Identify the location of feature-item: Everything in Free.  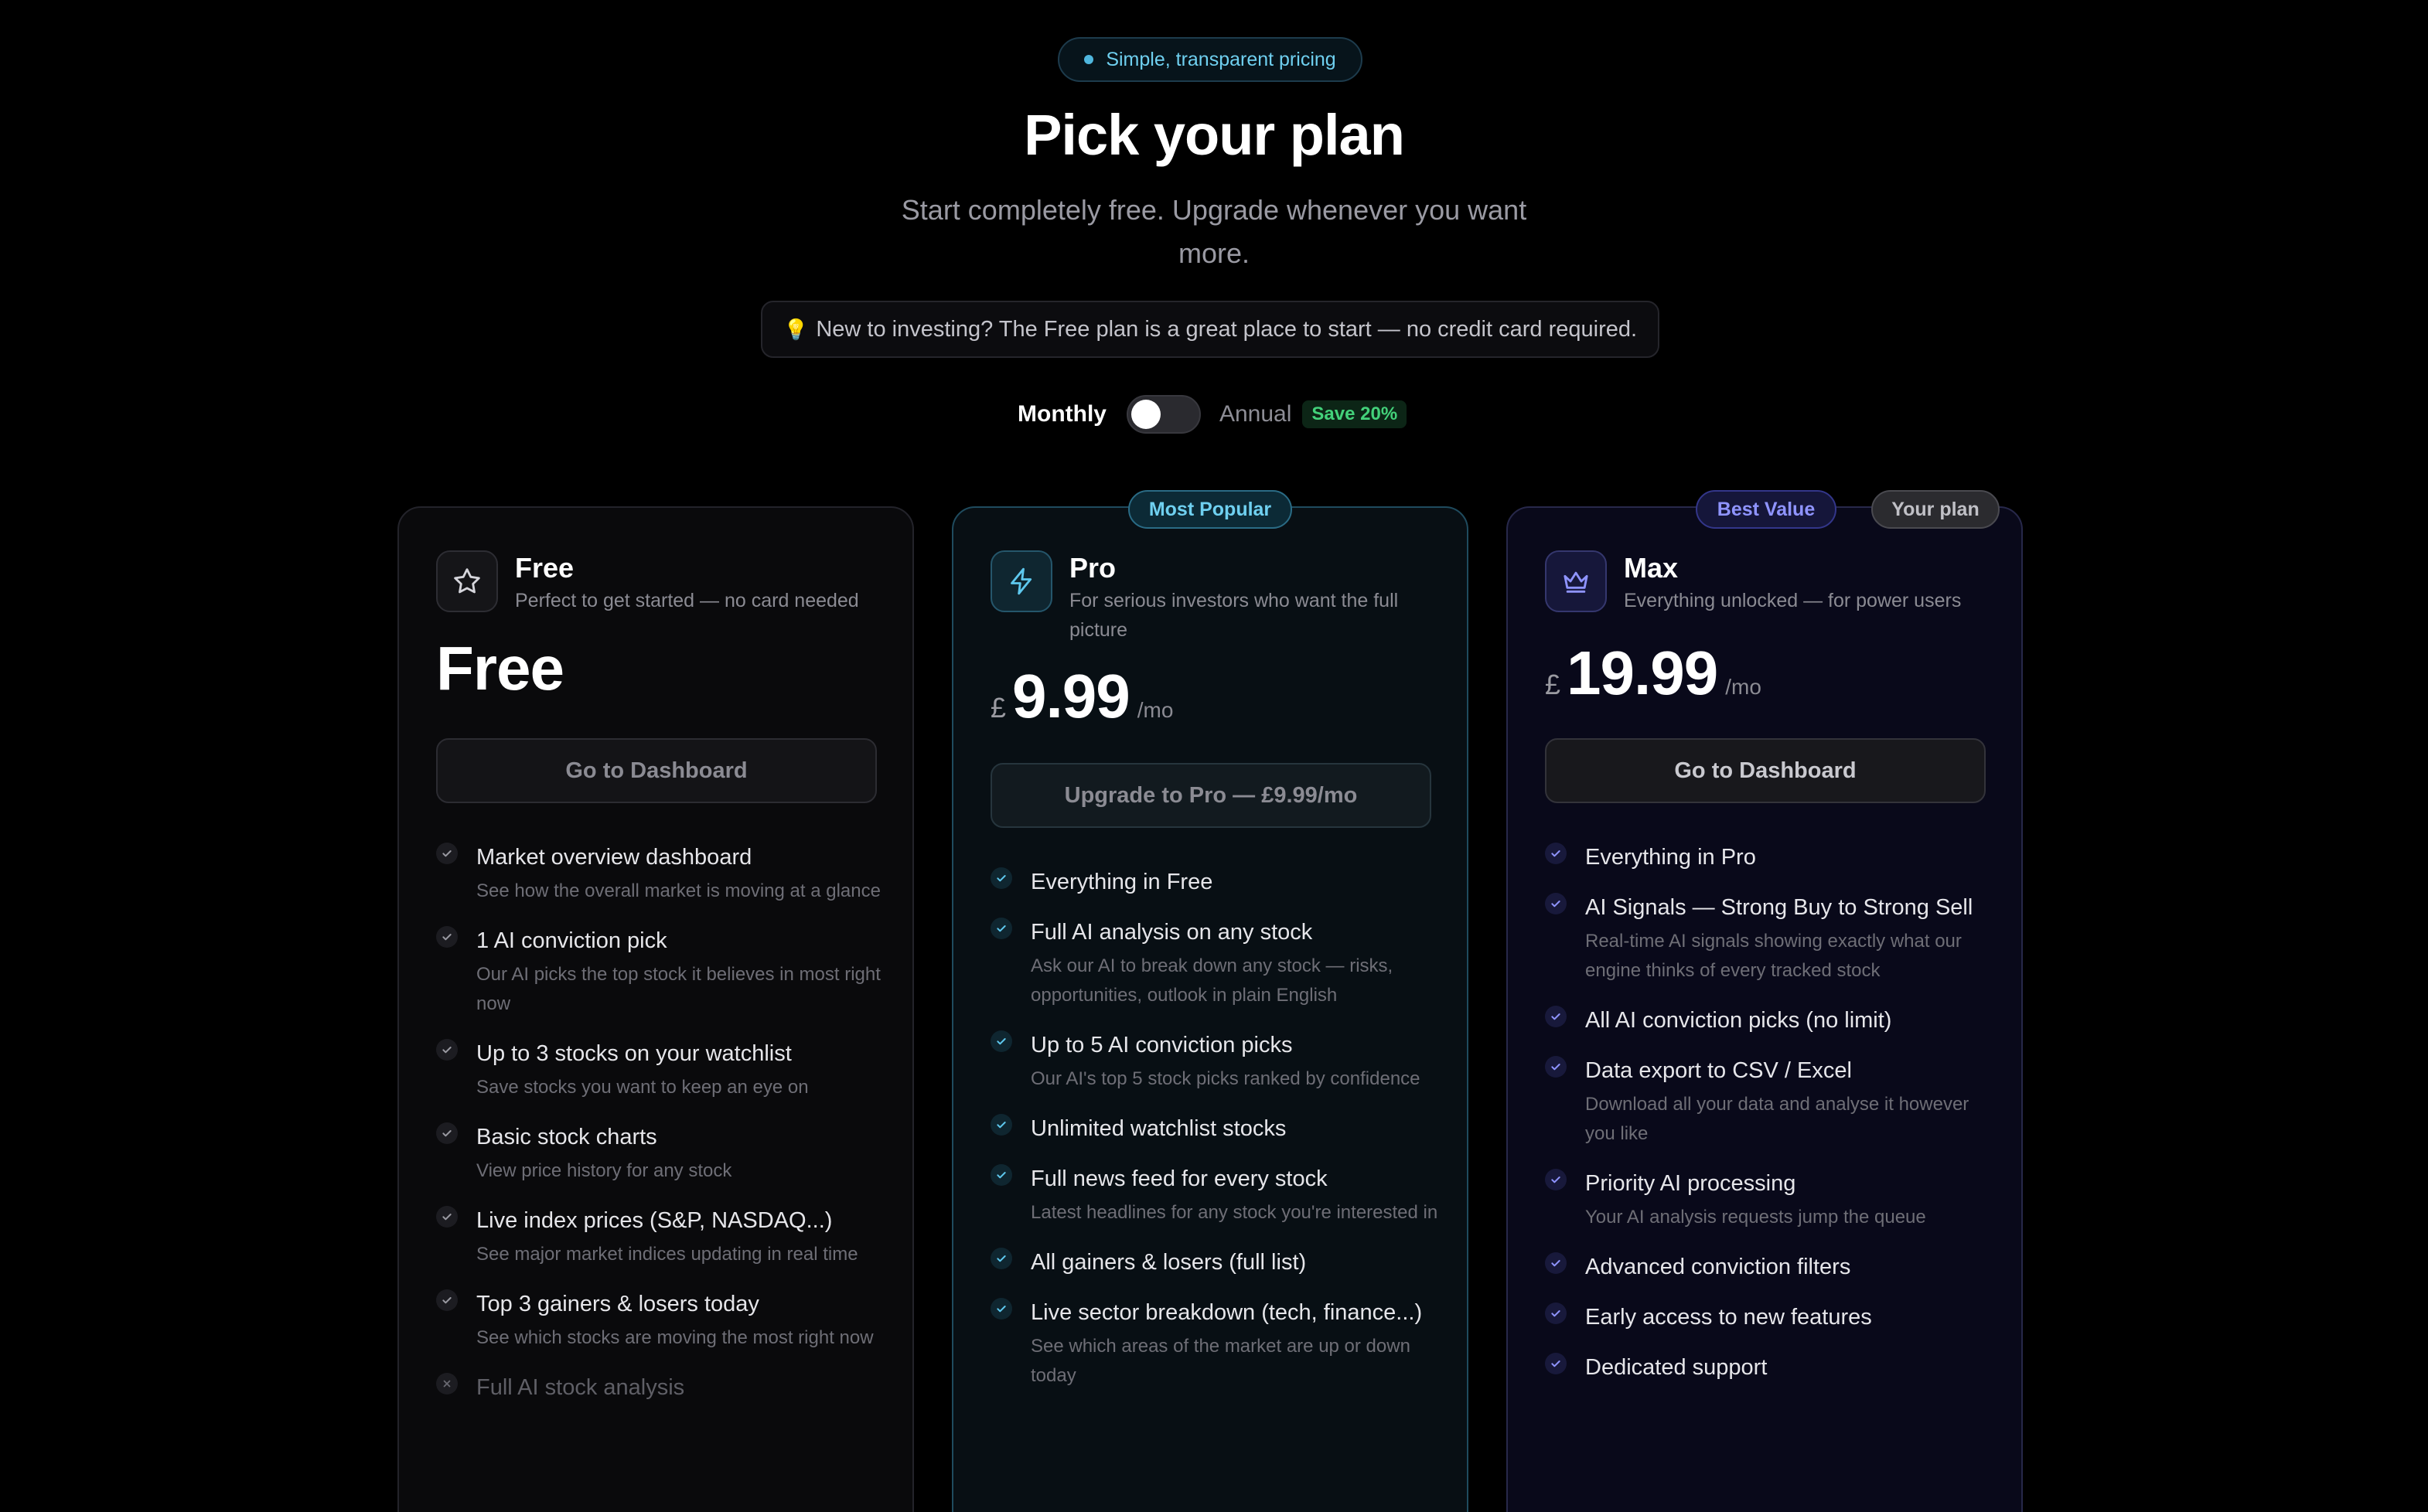
(1215, 882).